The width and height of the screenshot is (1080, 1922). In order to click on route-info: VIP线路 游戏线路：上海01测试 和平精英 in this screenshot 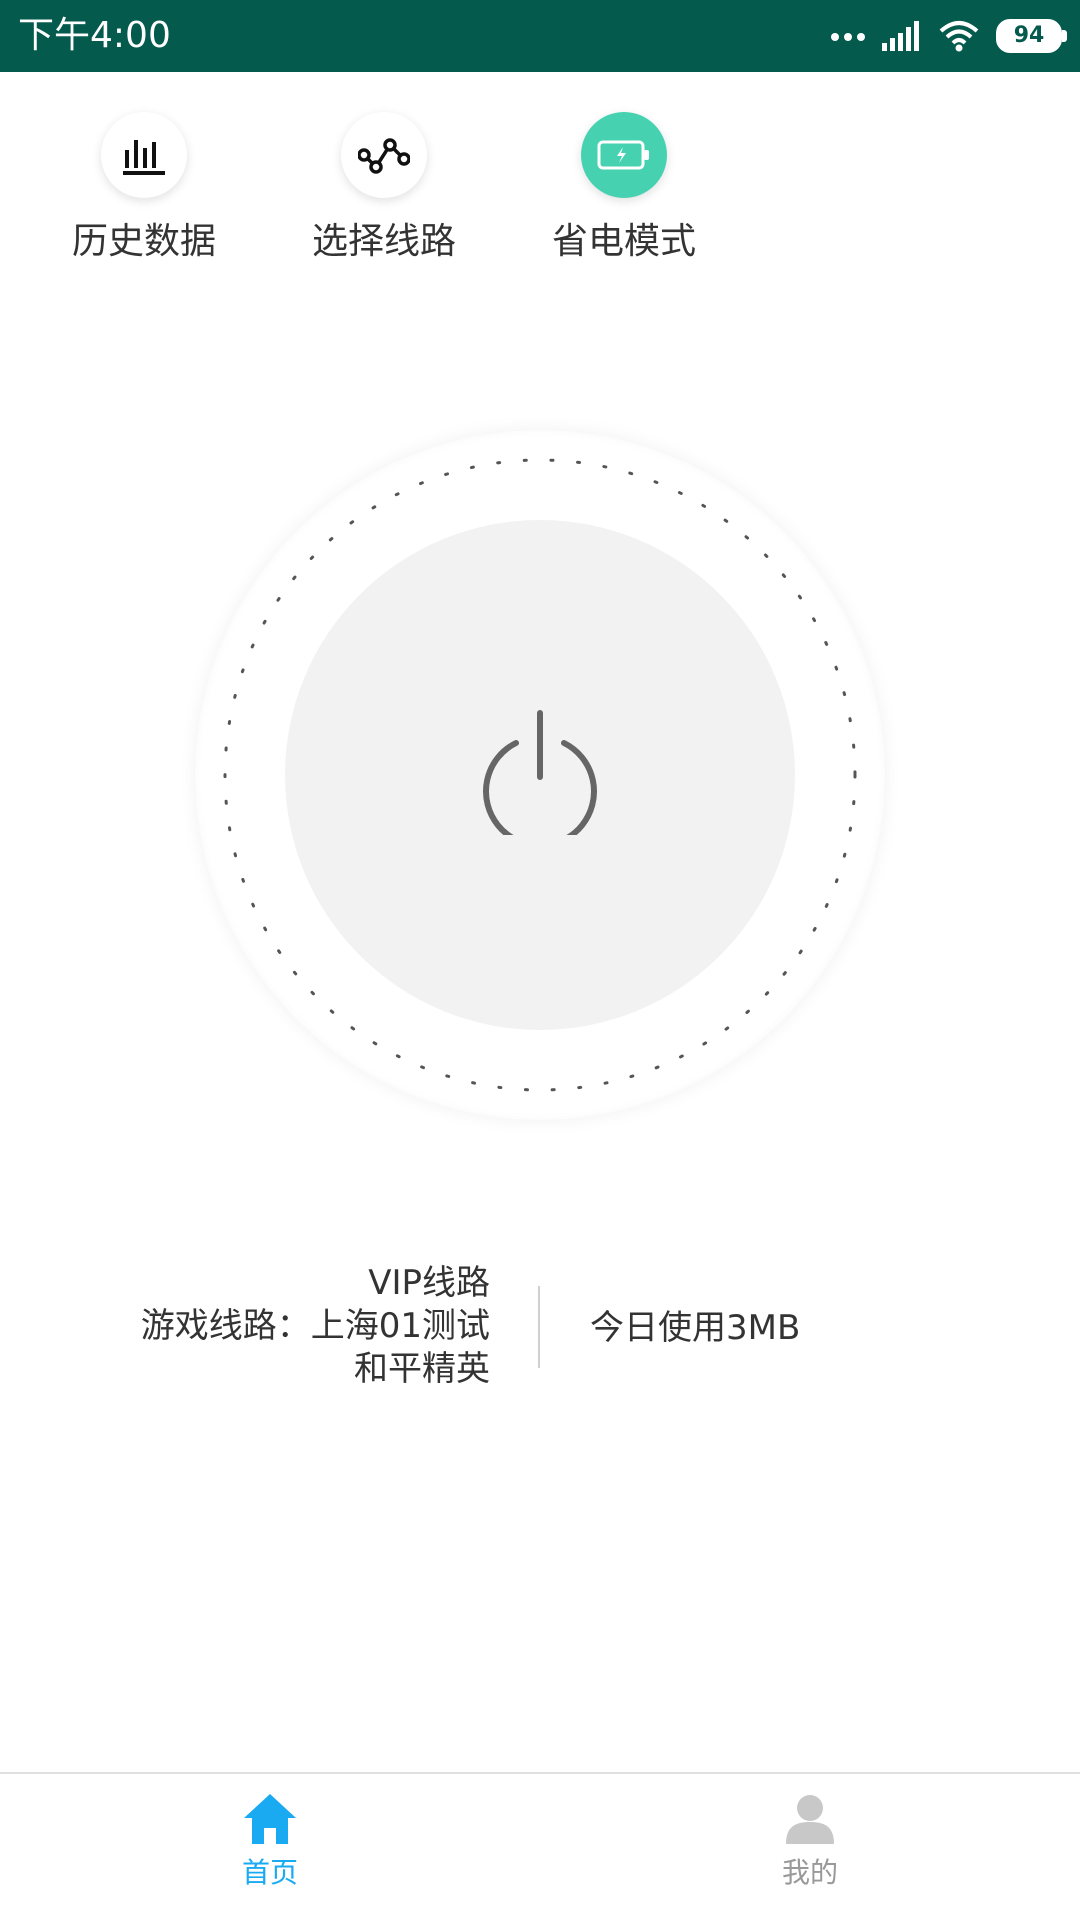, I will do `click(315, 1326)`.